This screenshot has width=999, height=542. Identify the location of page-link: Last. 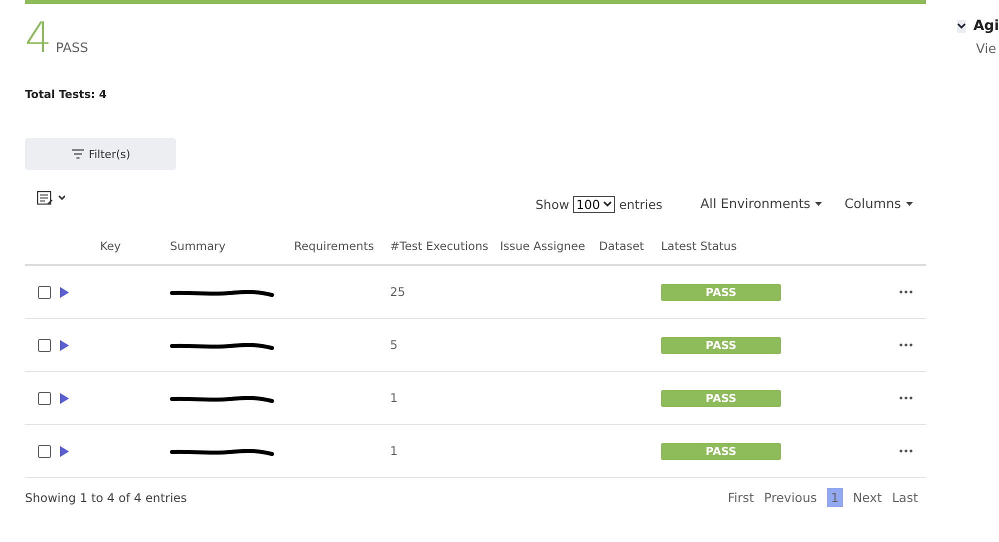
(905, 497).